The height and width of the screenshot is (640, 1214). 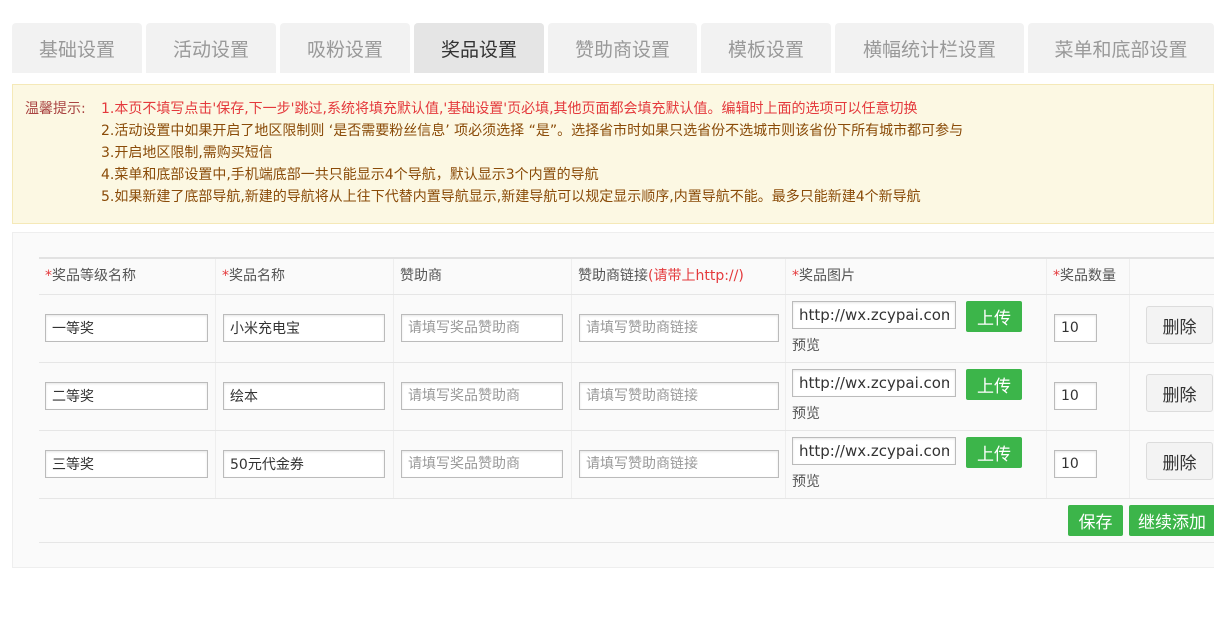 What do you see at coordinates (1121, 48) in the screenshot?
I see `tab-menu-footer-settings: 菜单和底部设置` at bounding box center [1121, 48].